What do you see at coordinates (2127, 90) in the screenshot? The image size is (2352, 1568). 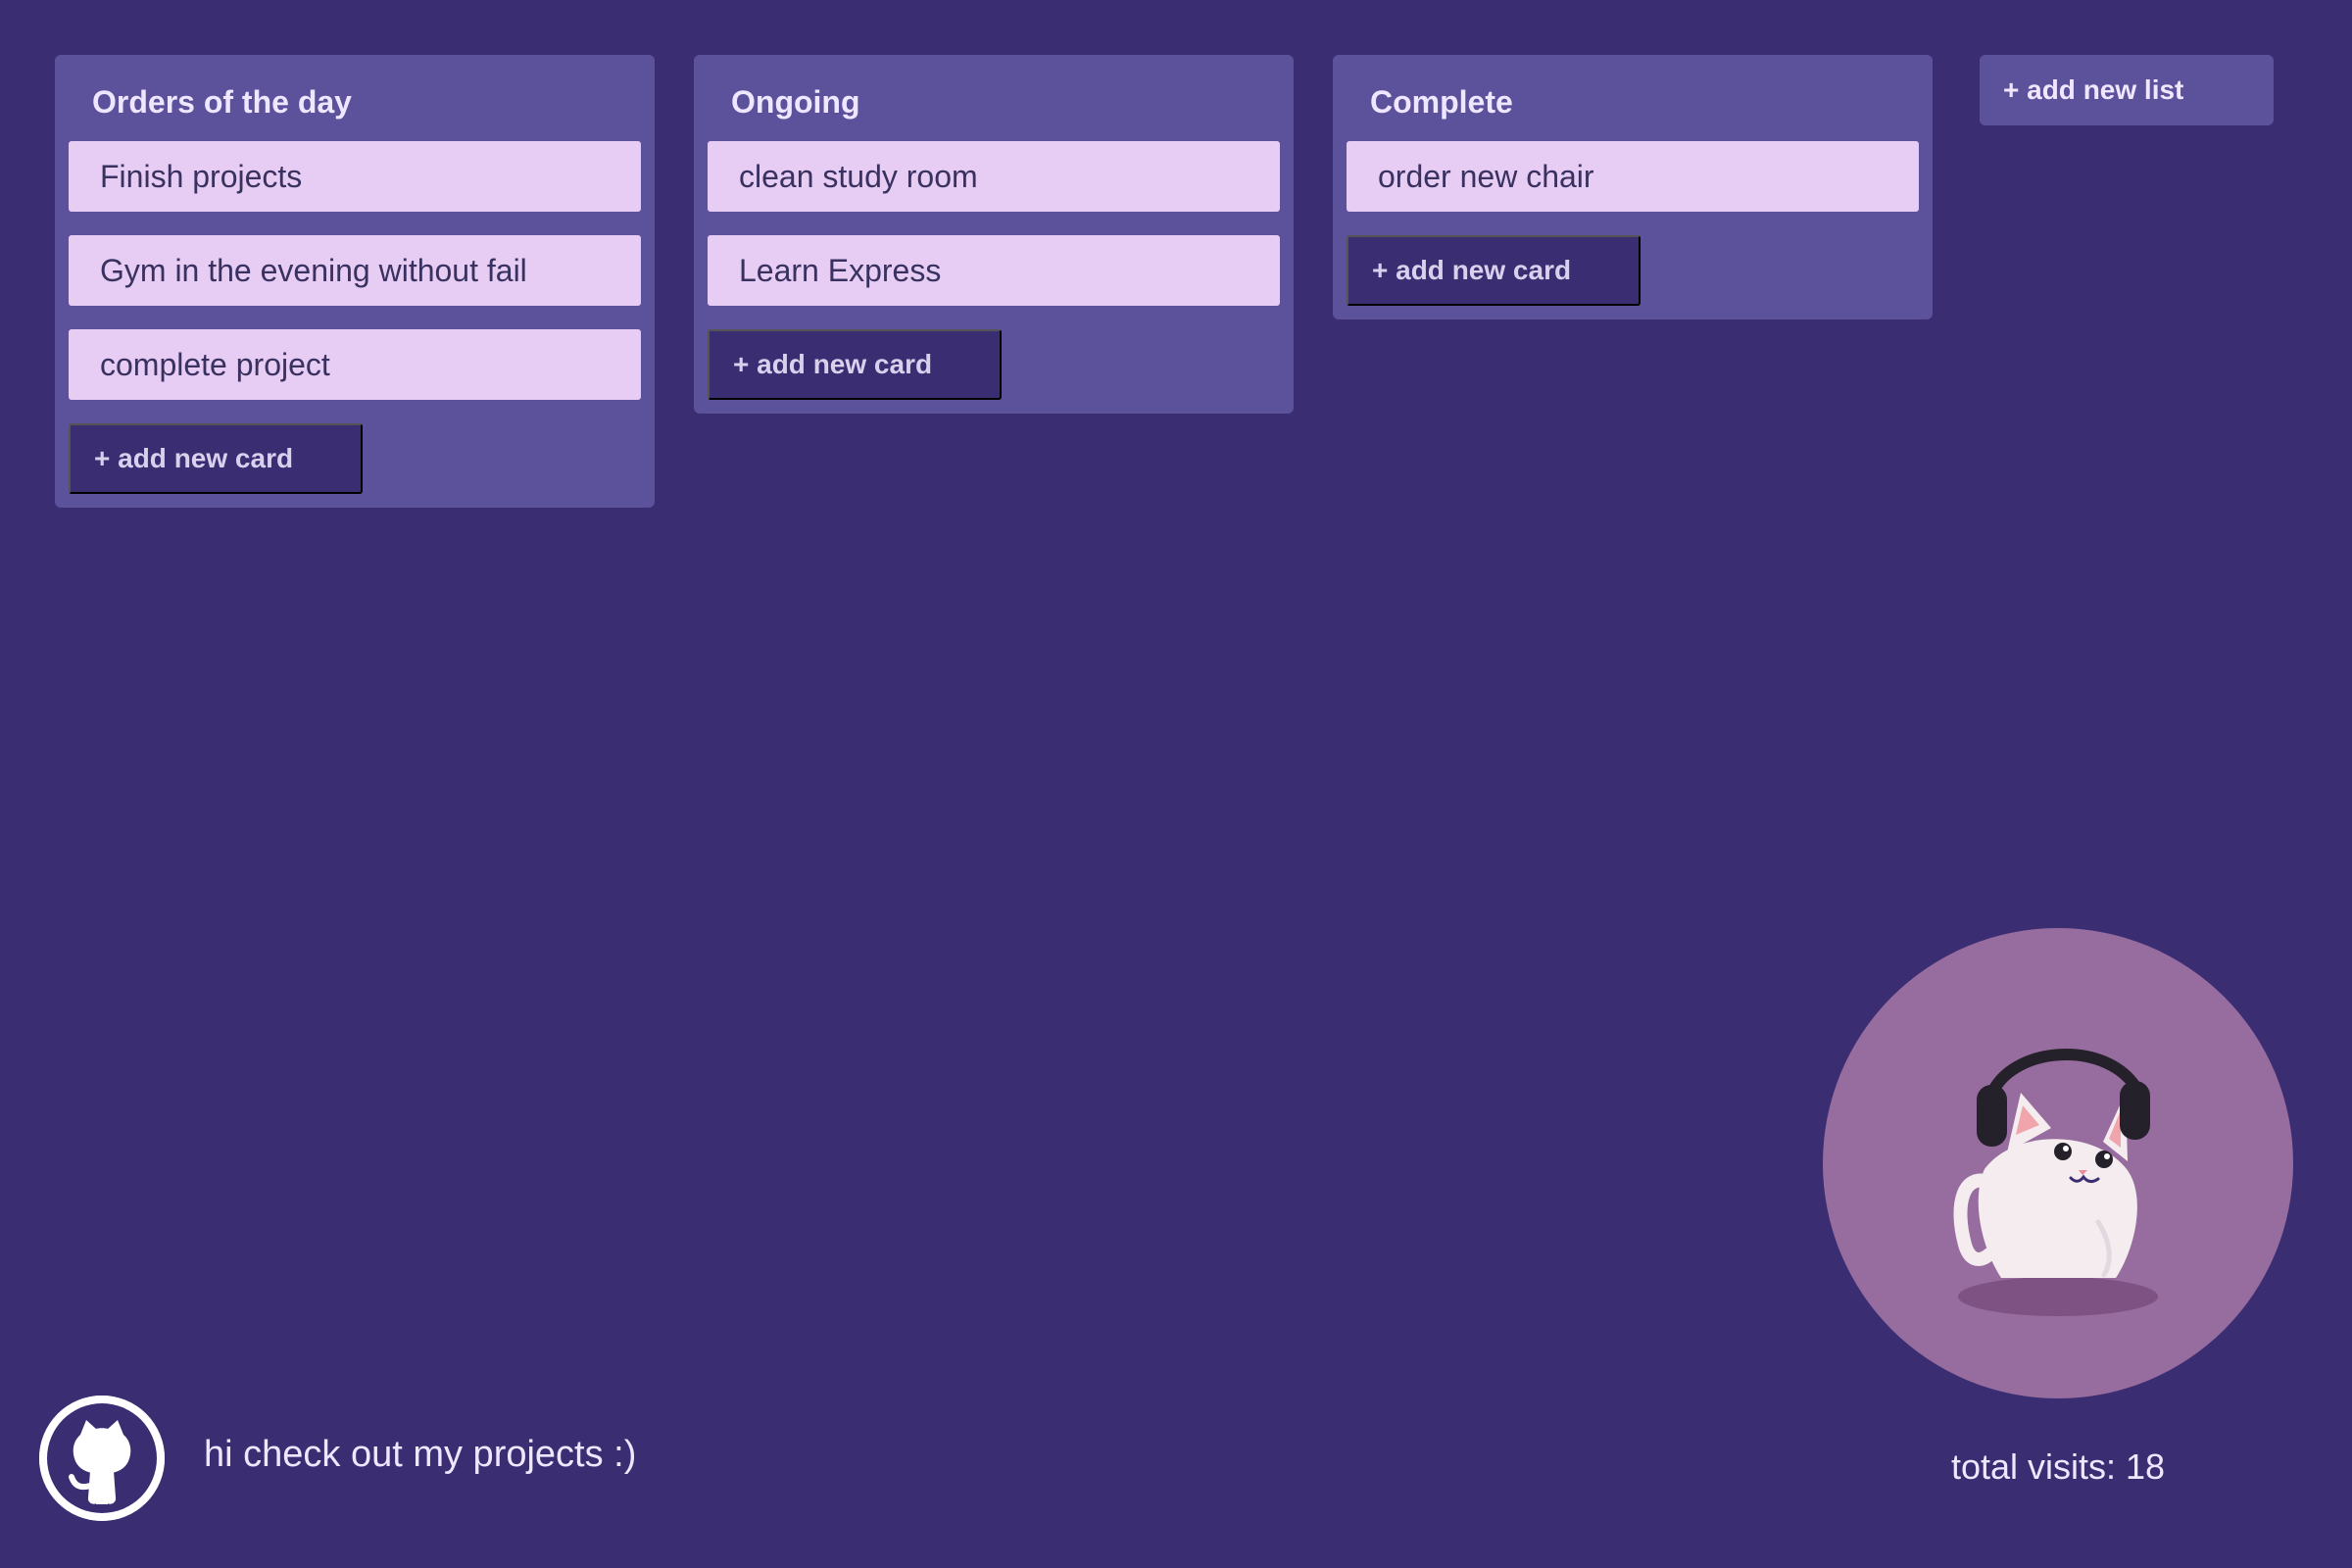 I see `add-new-list-button: + add new list` at bounding box center [2127, 90].